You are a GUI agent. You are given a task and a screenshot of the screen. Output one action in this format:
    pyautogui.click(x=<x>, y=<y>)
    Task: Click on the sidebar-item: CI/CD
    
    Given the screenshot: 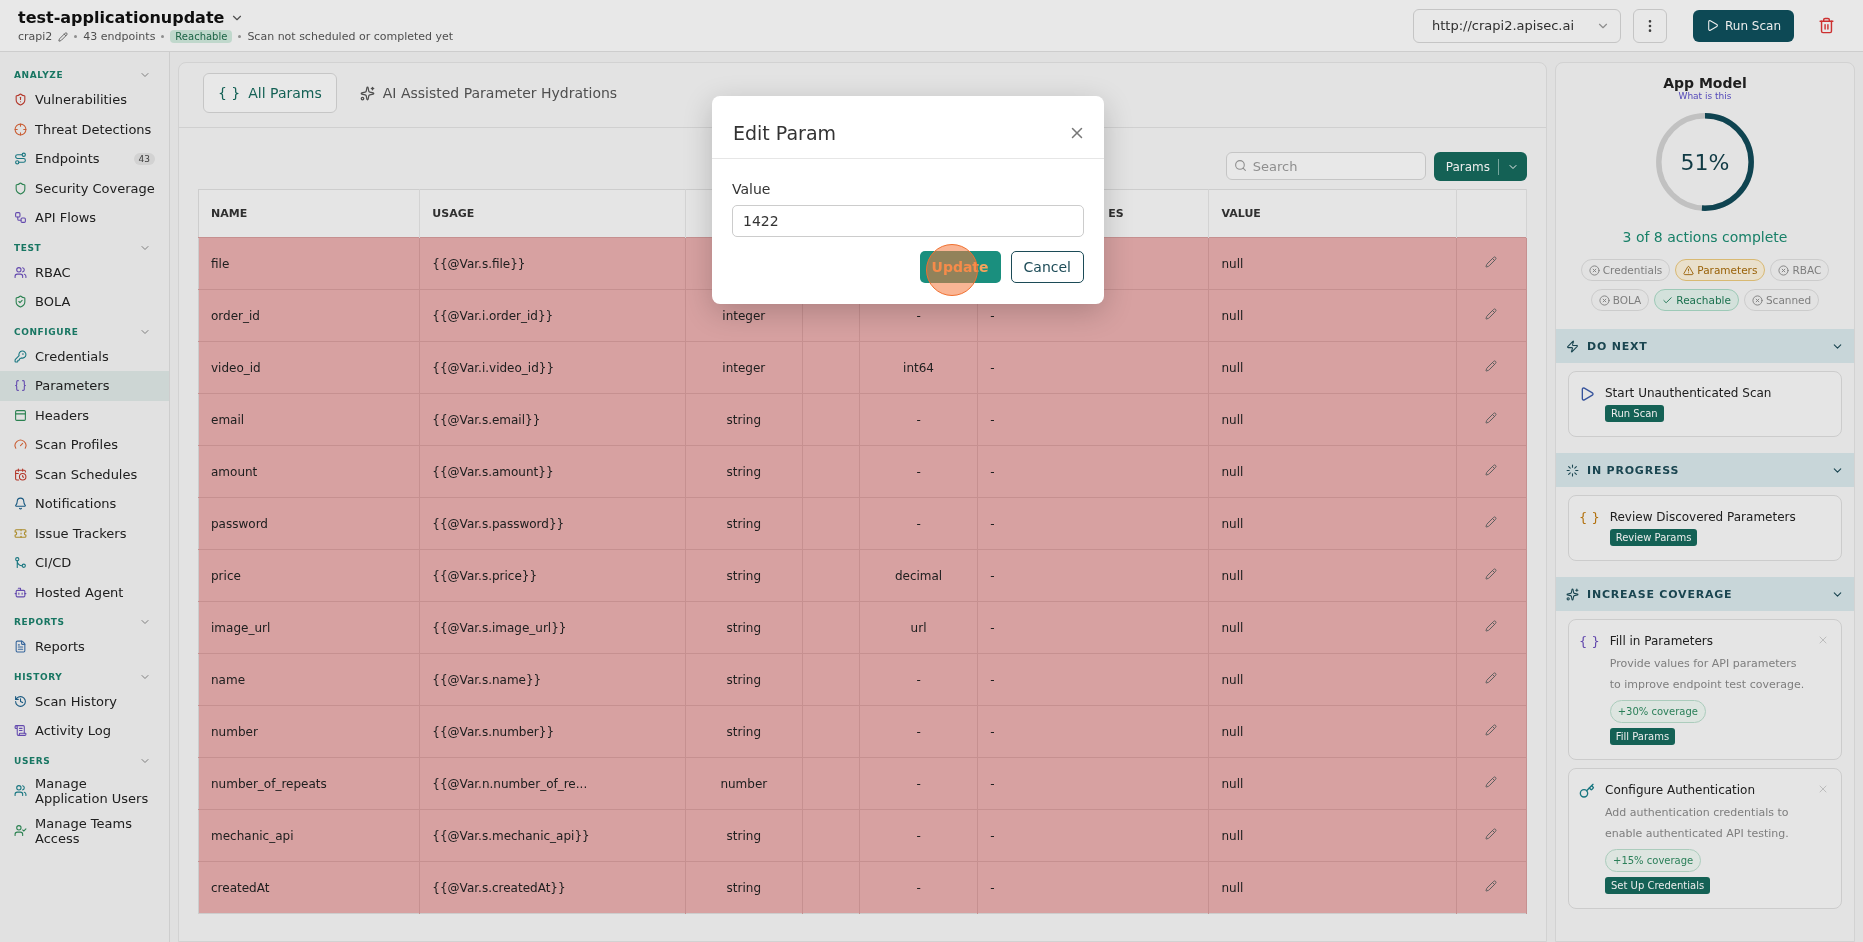 What is the action you would take?
    pyautogui.click(x=84, y=563)
    